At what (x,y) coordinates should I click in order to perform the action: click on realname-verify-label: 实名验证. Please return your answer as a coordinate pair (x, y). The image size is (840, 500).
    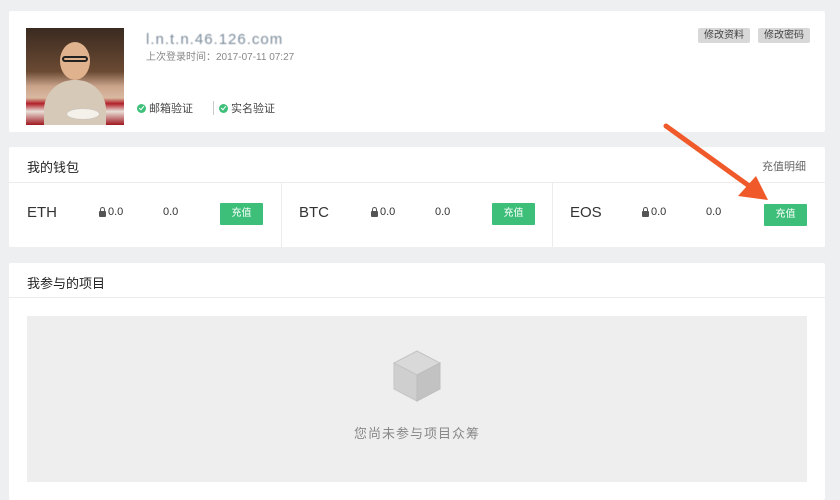
    Looking at the image, I should click on (253, 109).